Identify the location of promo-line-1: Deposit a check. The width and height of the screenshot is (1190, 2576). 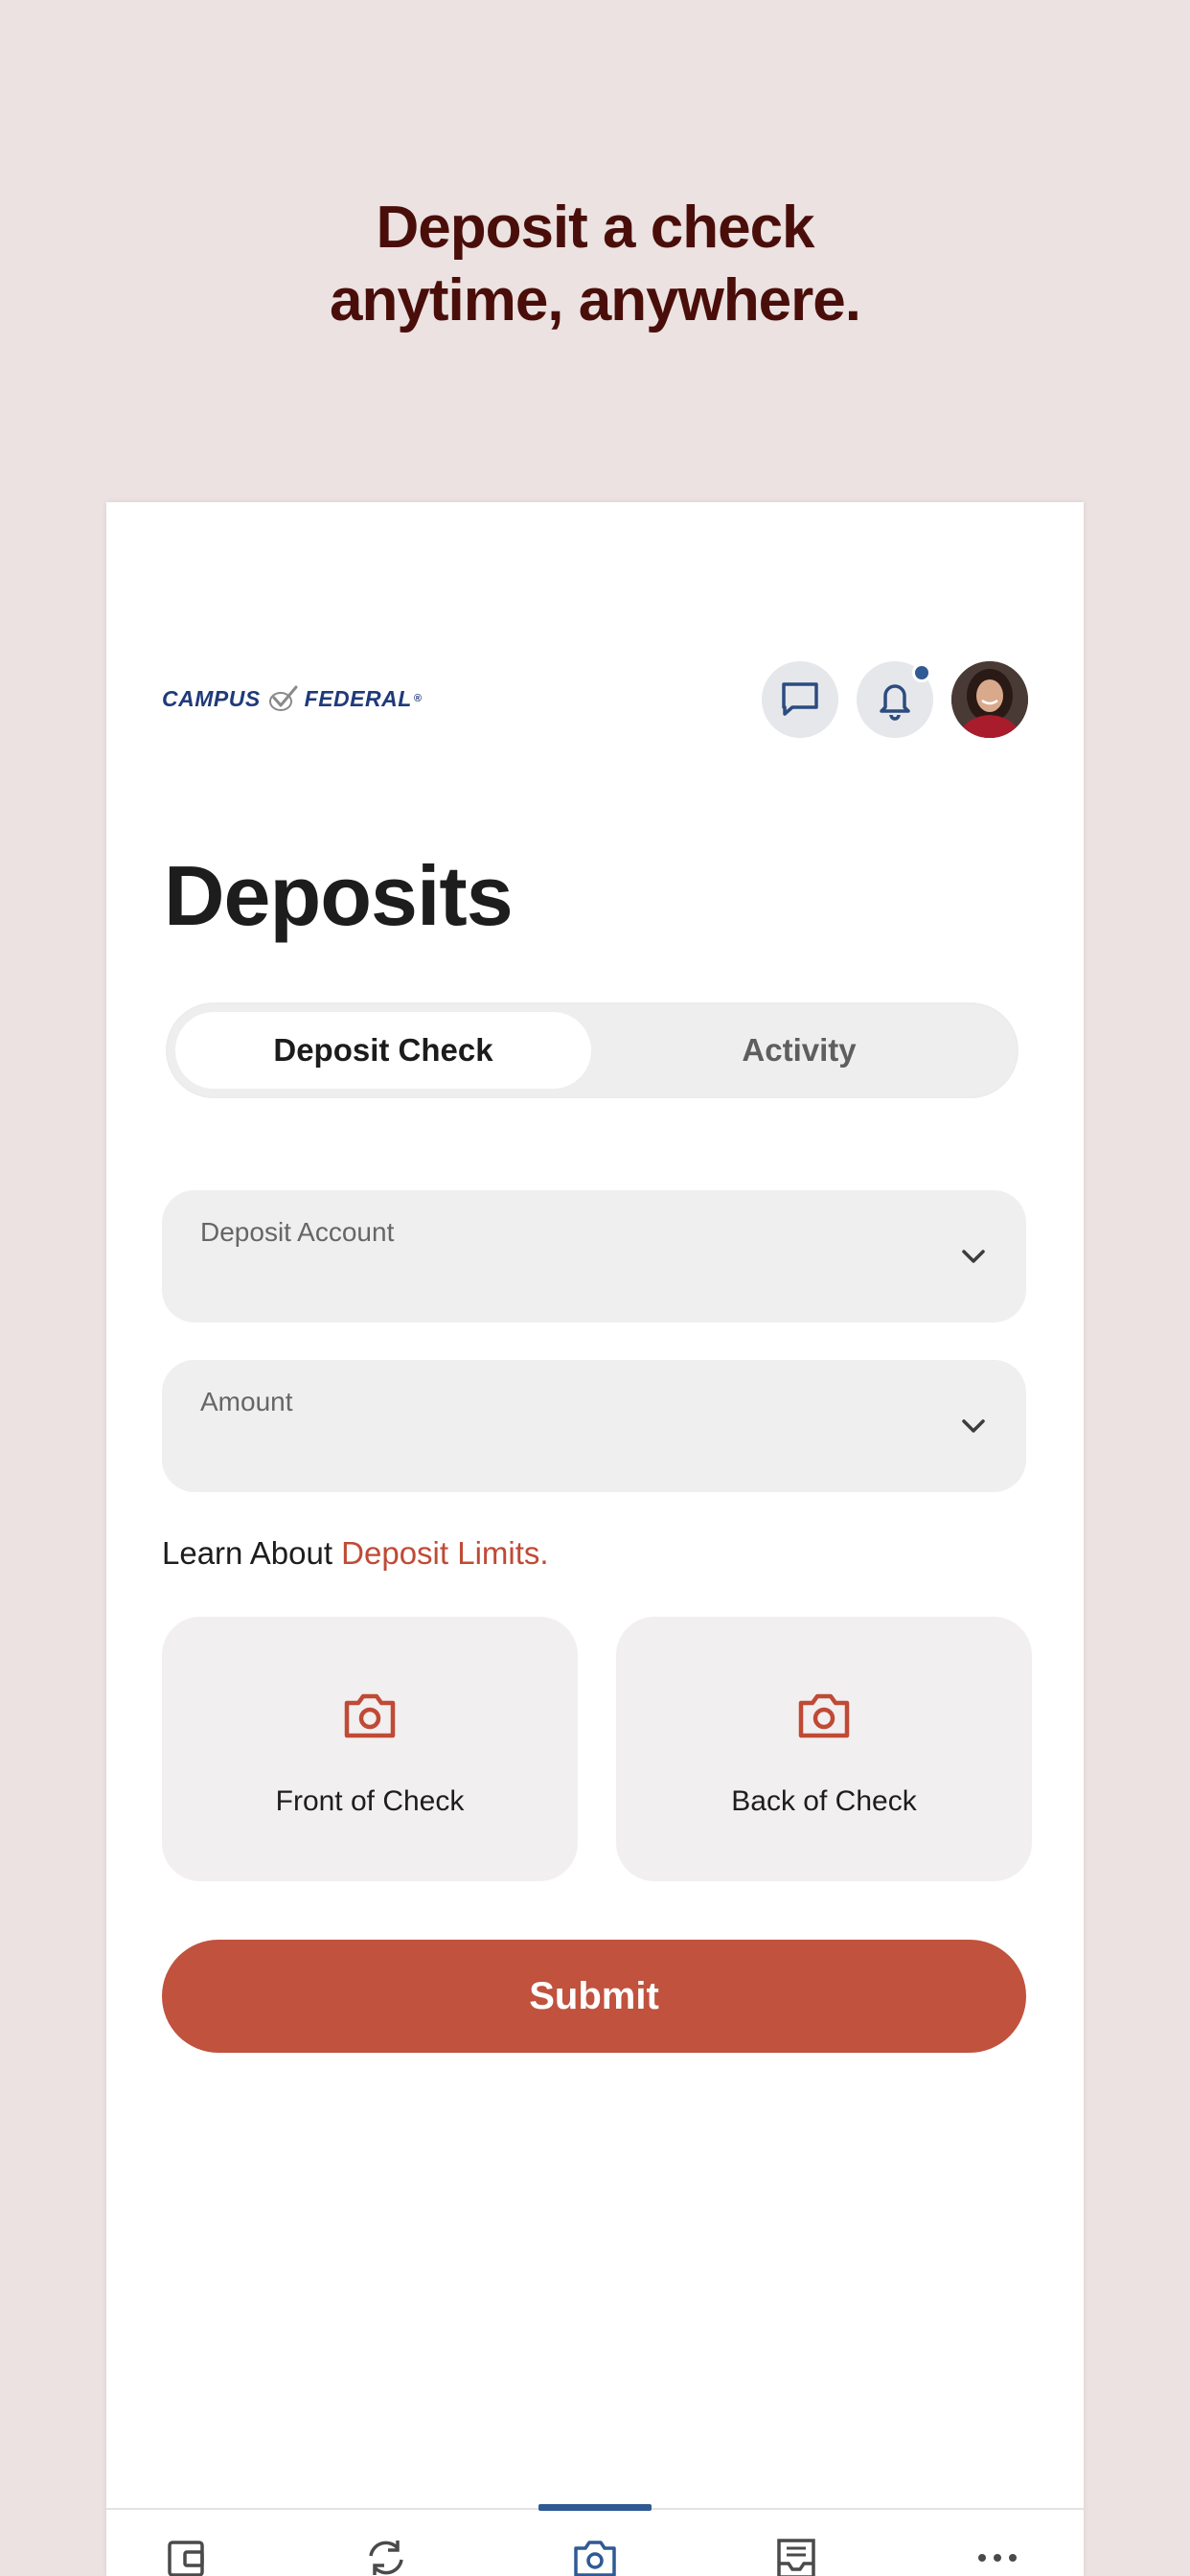
(595, 228).